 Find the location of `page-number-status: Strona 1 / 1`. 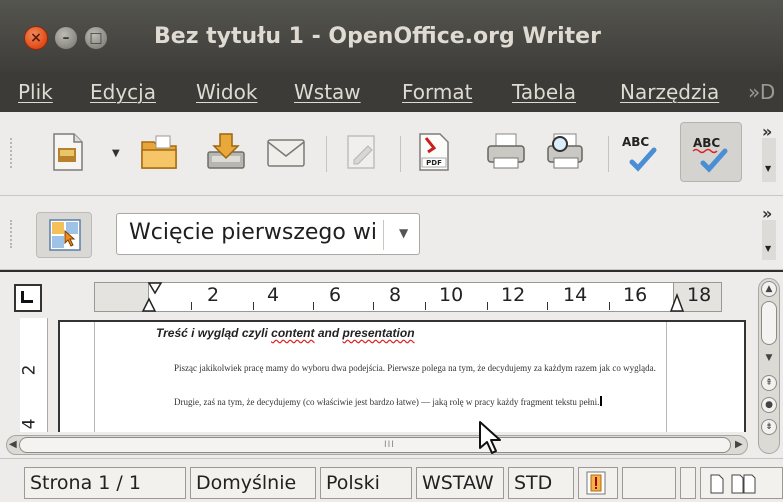

page-number-status: Strona 1 / 1 is located at coordinates (105, 483).